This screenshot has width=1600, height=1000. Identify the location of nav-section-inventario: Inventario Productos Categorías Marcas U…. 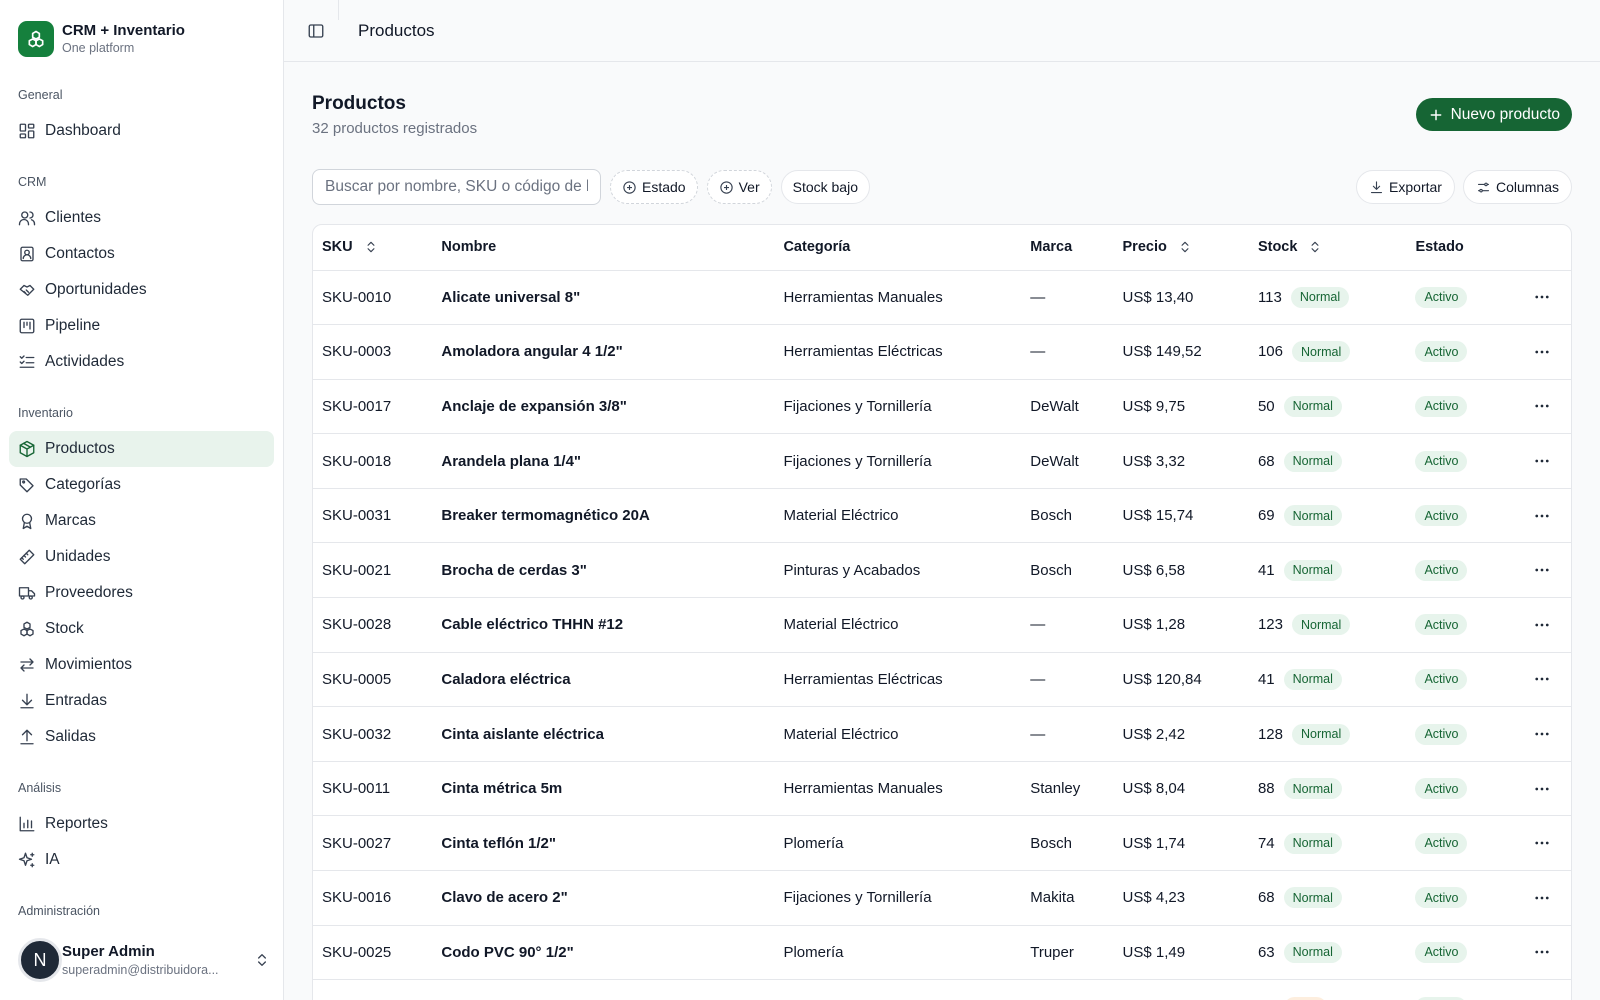
(141, 580).